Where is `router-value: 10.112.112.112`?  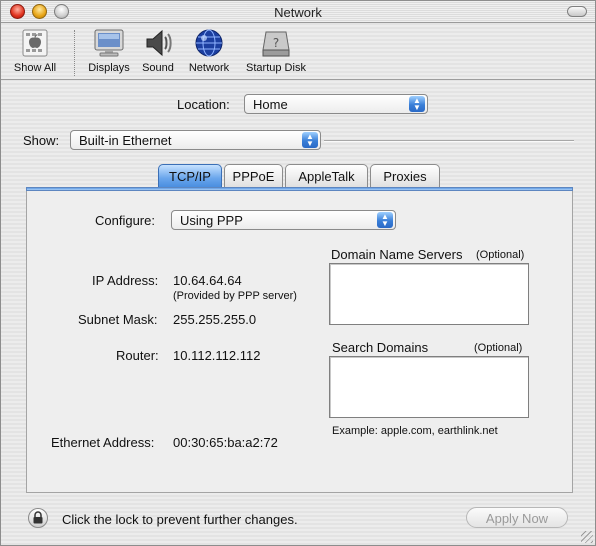 router-value: 10.112.112.112 is located at coordinates (217, 355).